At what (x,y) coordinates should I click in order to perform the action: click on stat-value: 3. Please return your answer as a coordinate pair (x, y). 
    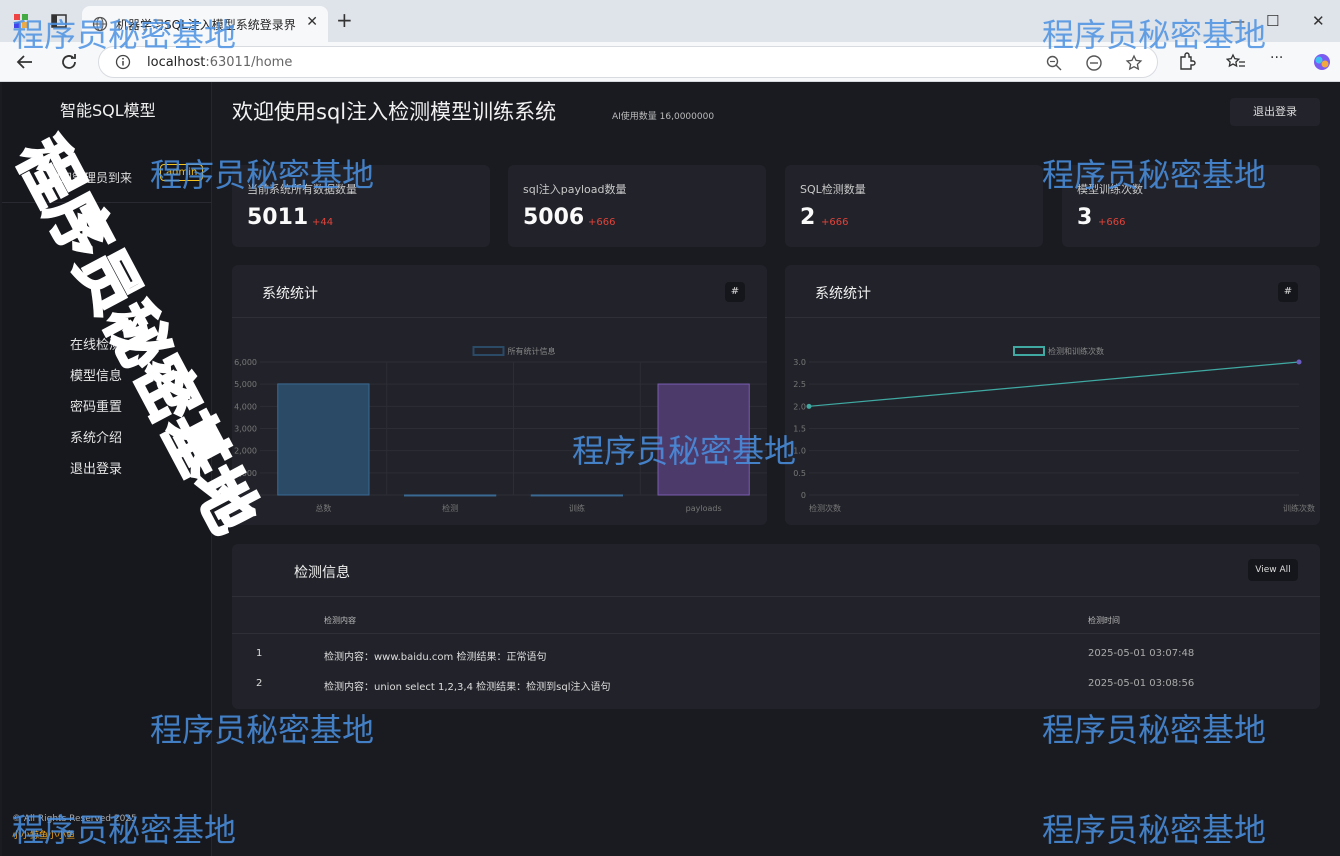
    Looking at the image, I should click on (1085, 217).